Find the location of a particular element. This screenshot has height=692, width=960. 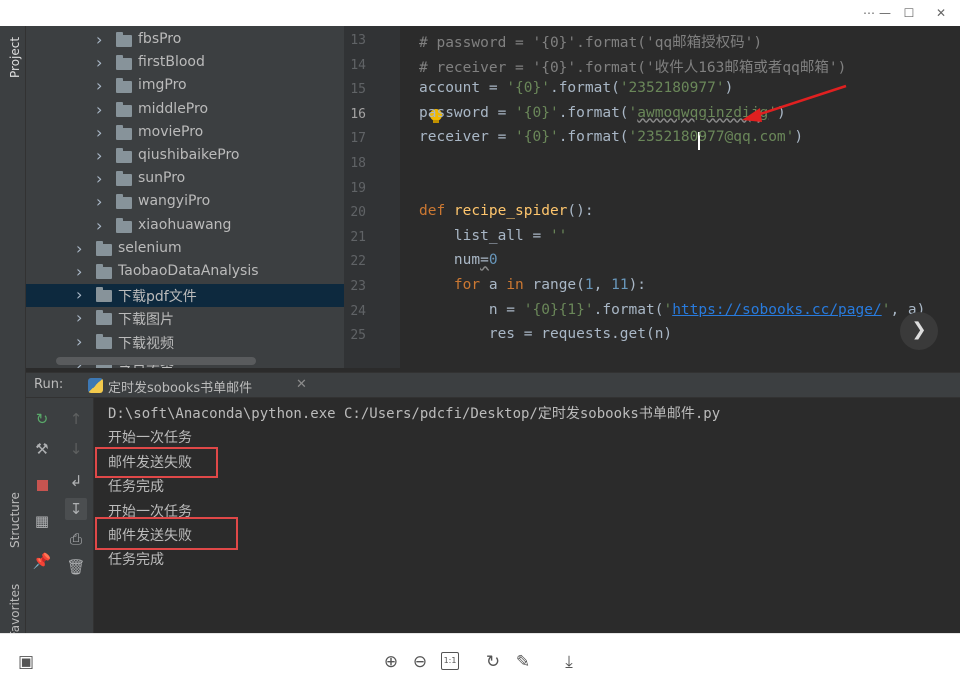

code-line: def recipe_spider(): is located at coordinates (506, 211).